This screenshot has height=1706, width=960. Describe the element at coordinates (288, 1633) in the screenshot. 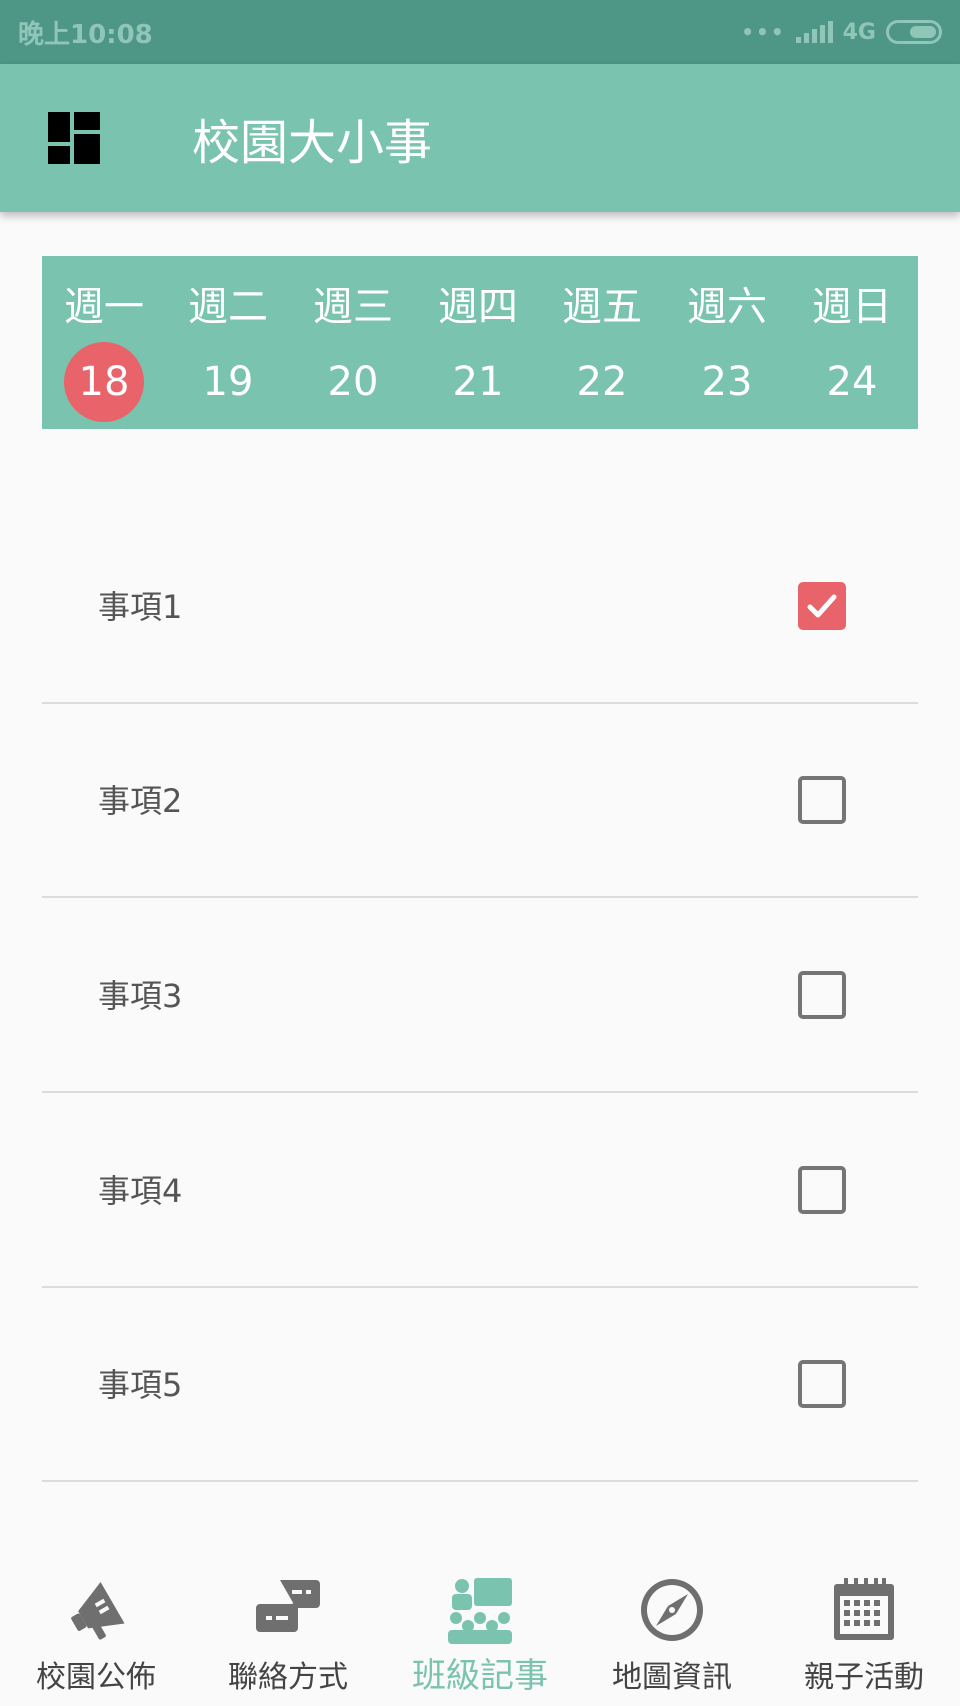

I see `tab-contact-info: 聯絡方式` at that location.